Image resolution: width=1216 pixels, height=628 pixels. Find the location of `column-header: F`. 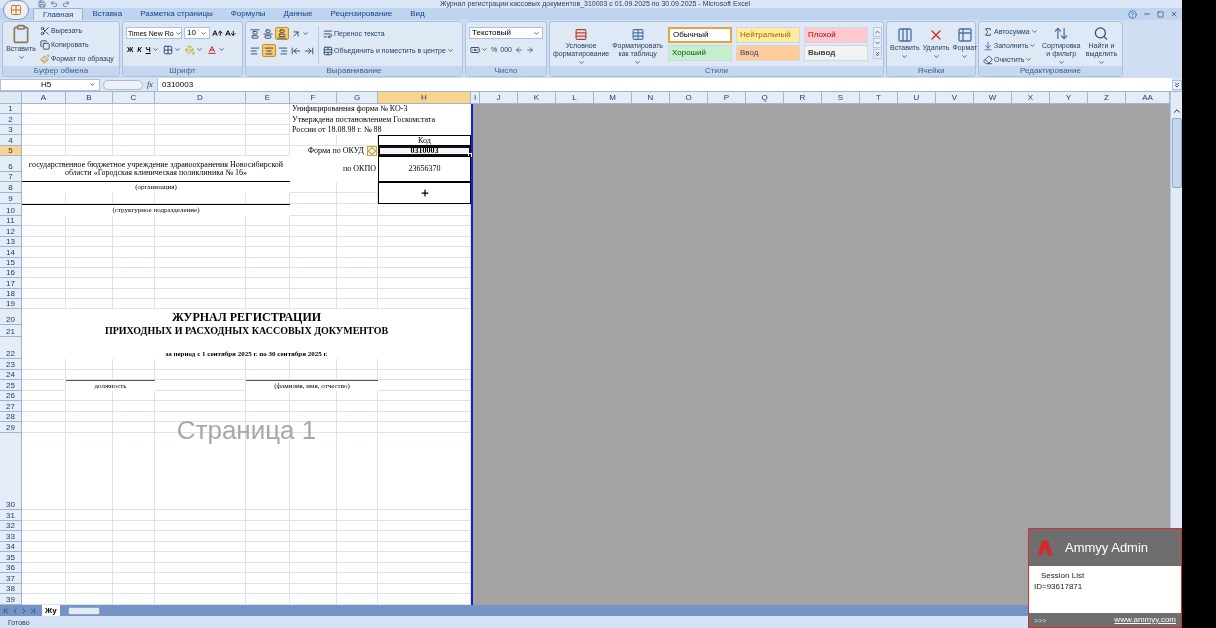

column-header: F is located at coordinates (313, 97).